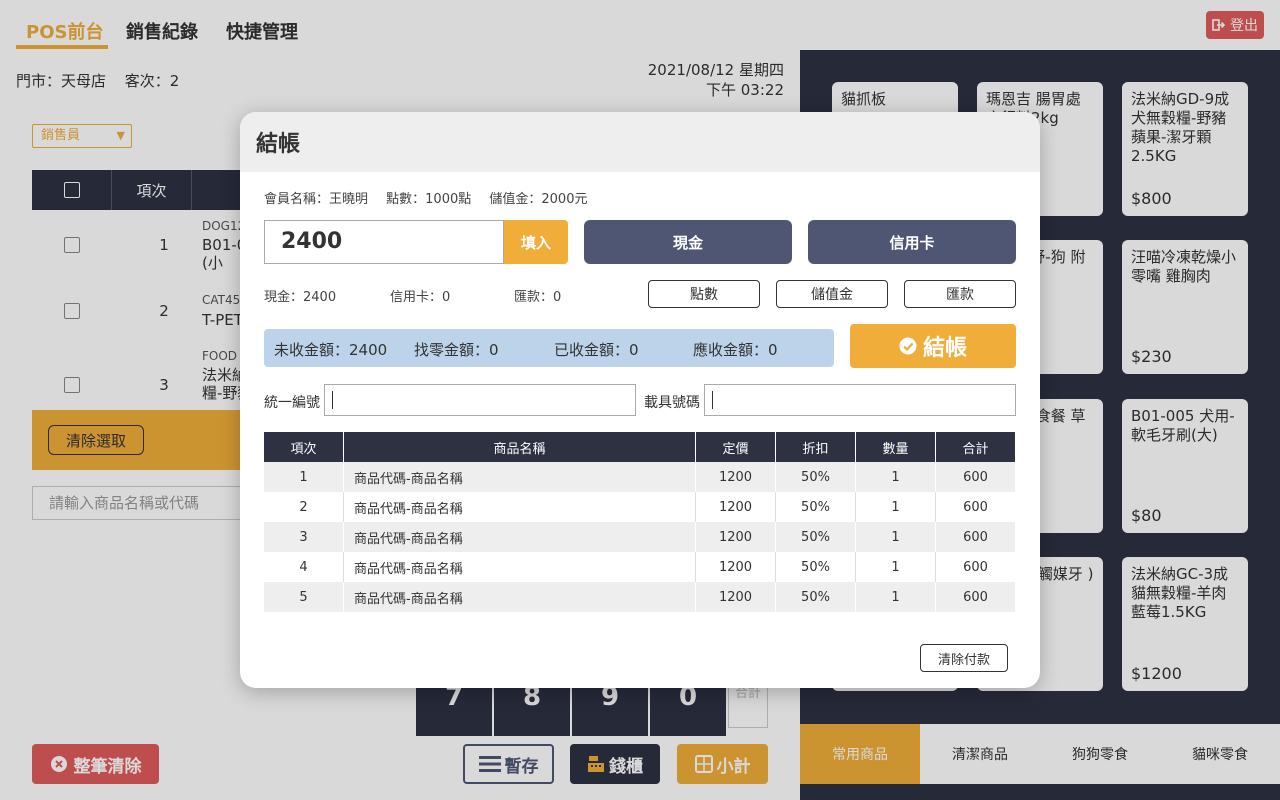 This screenshot has height=800, width=1280. I want to click on cell-index: 5, so click(304, 597).